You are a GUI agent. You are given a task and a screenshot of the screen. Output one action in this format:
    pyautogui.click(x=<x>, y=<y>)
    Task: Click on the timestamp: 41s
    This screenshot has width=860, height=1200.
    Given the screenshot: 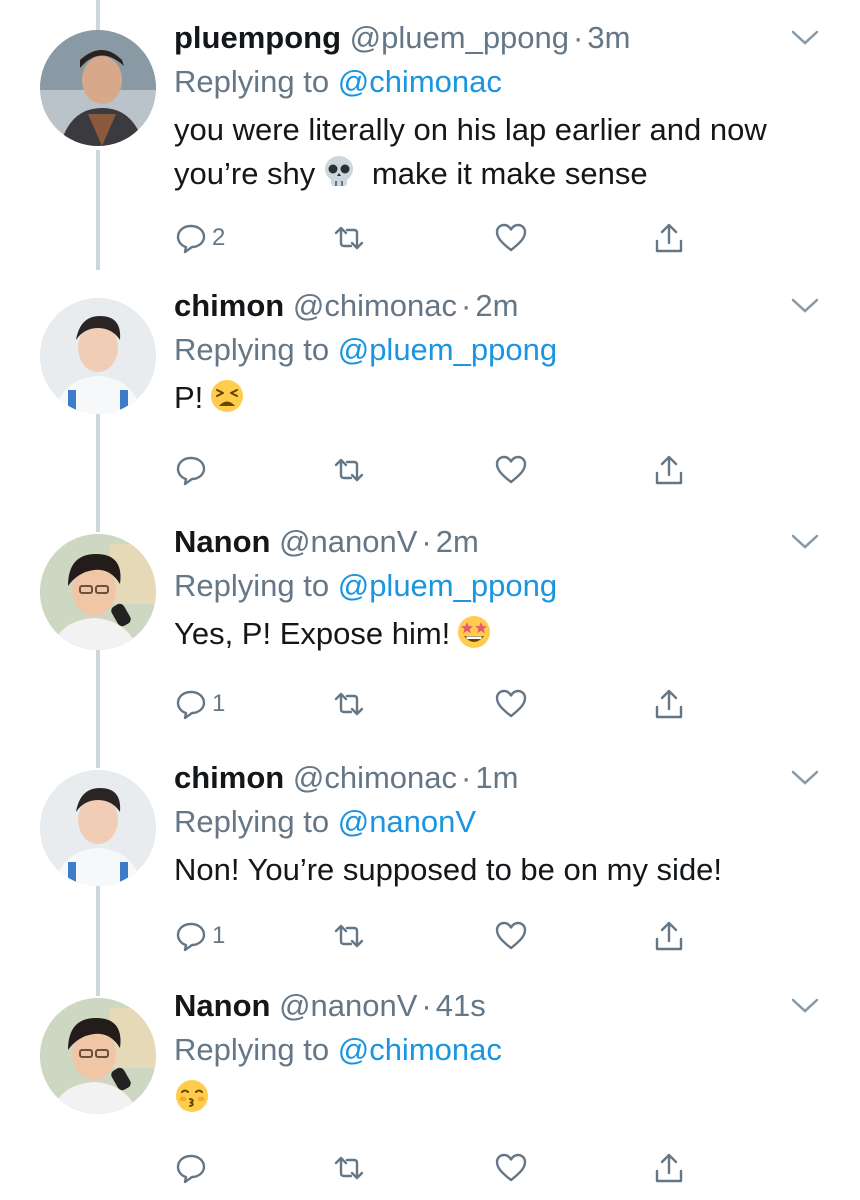 What is the action you would take?
    pyautogui.click(x=461, y=1005)
    